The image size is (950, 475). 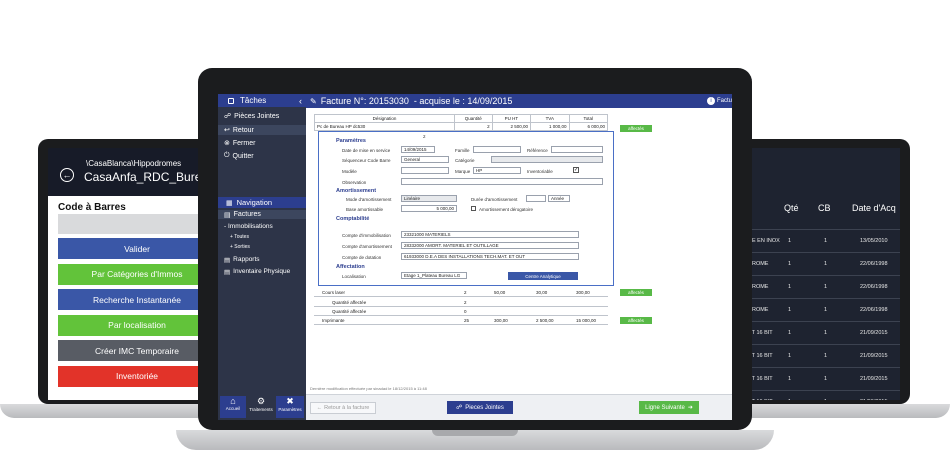 What do you see at coordinates (461, 292) in the screenshot?
I see `table-row: Cours laser 2 50,00 30,00 300,00` at bounding box center [461, 292].